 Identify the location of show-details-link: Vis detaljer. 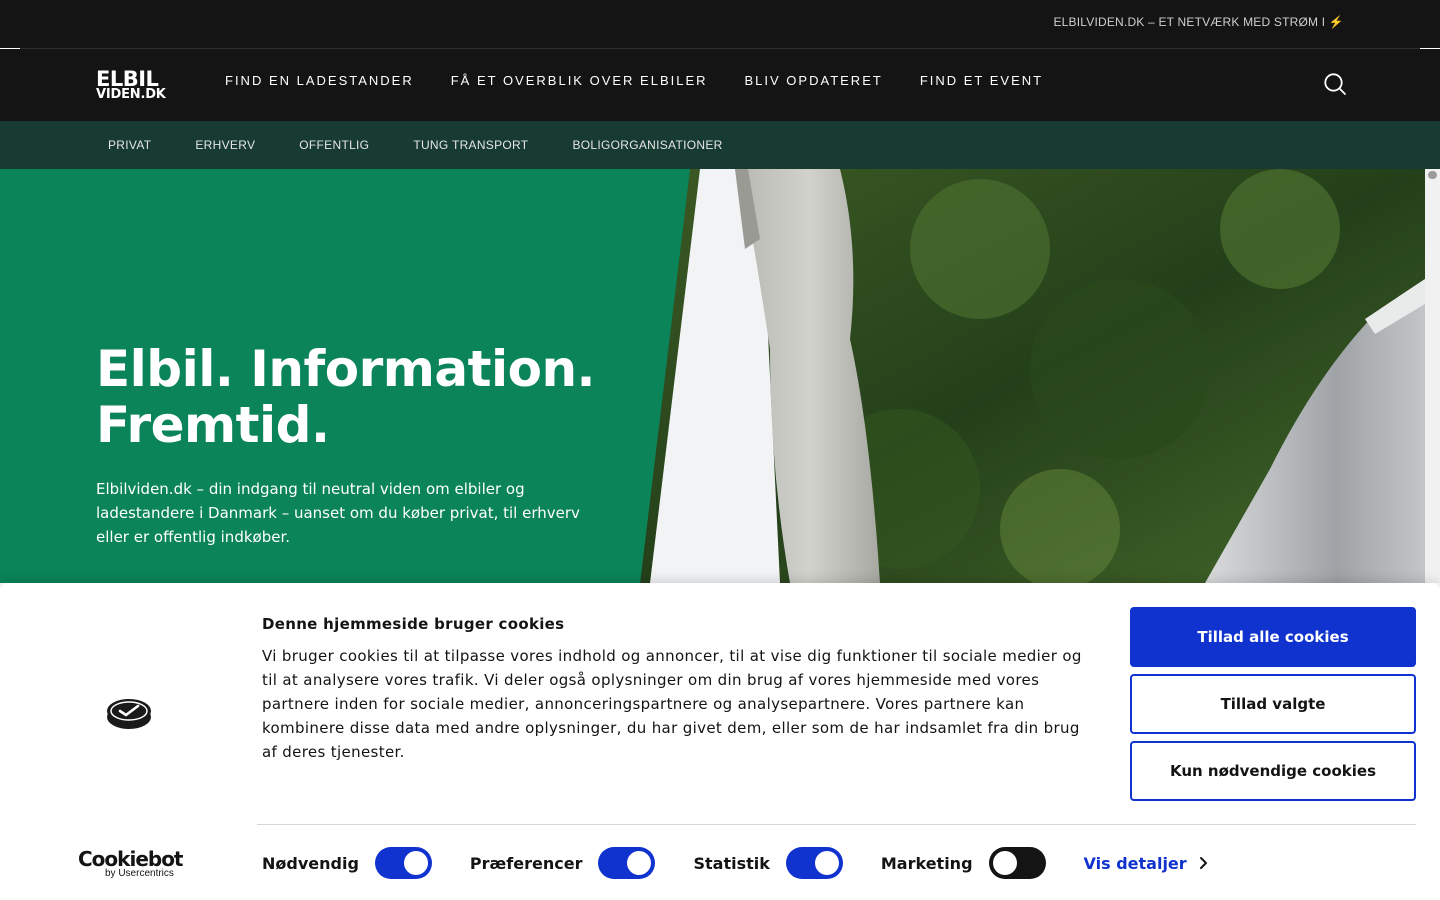
(1146, 863).